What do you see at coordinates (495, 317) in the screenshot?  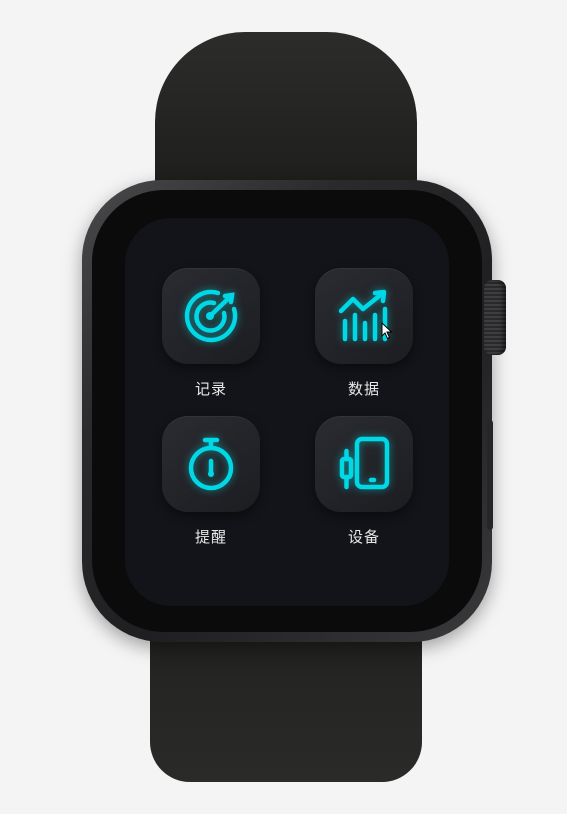 I see `digital-crown` at bounding box center [495, 317].